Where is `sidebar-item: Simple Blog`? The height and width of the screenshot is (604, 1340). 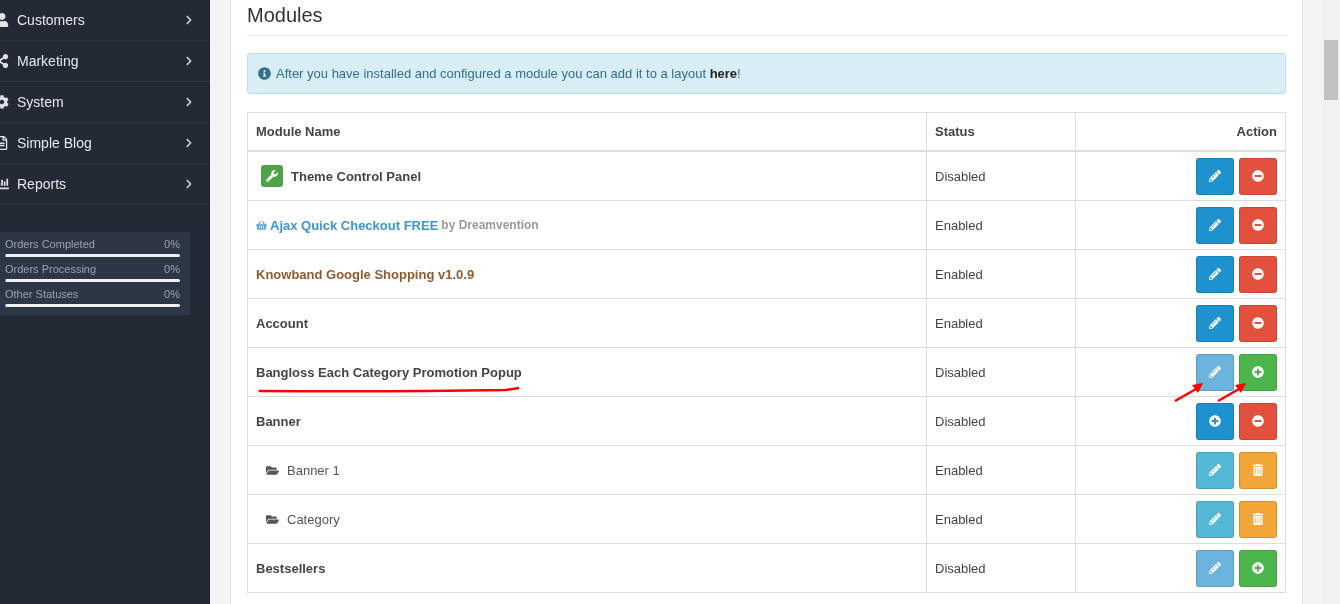 sidebar-item: Simple Blog is located at coordinates (105, 143).